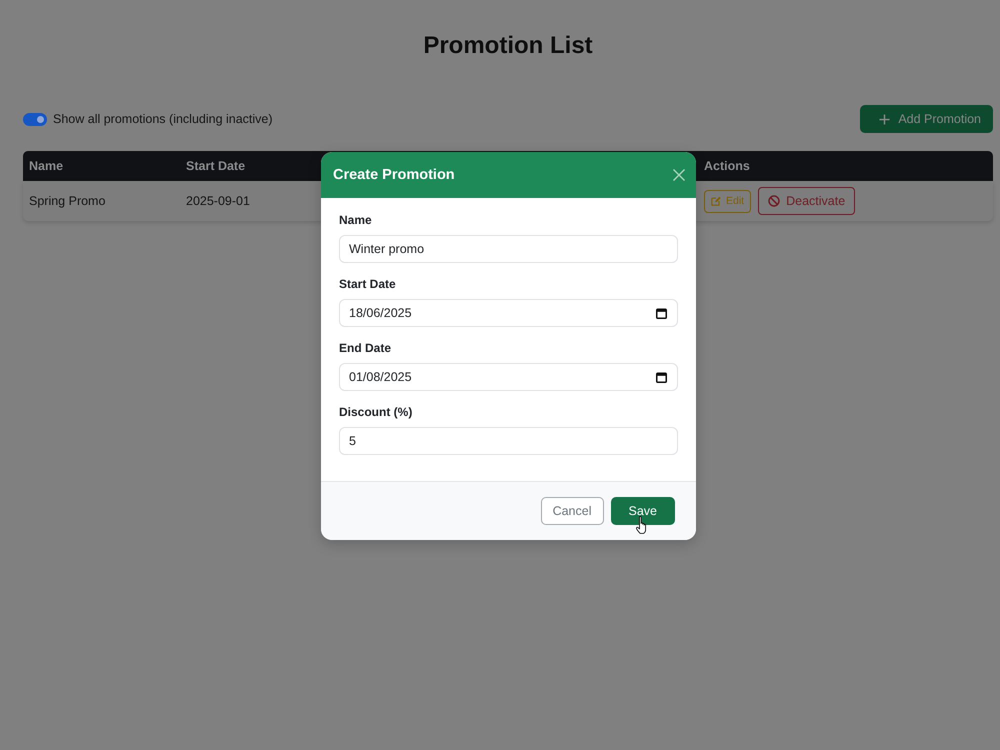  What do you see at coordinates (218, 201) in the screenshot?
I see `table-cell: 2025-09-01` at bounding box center [218, 201].